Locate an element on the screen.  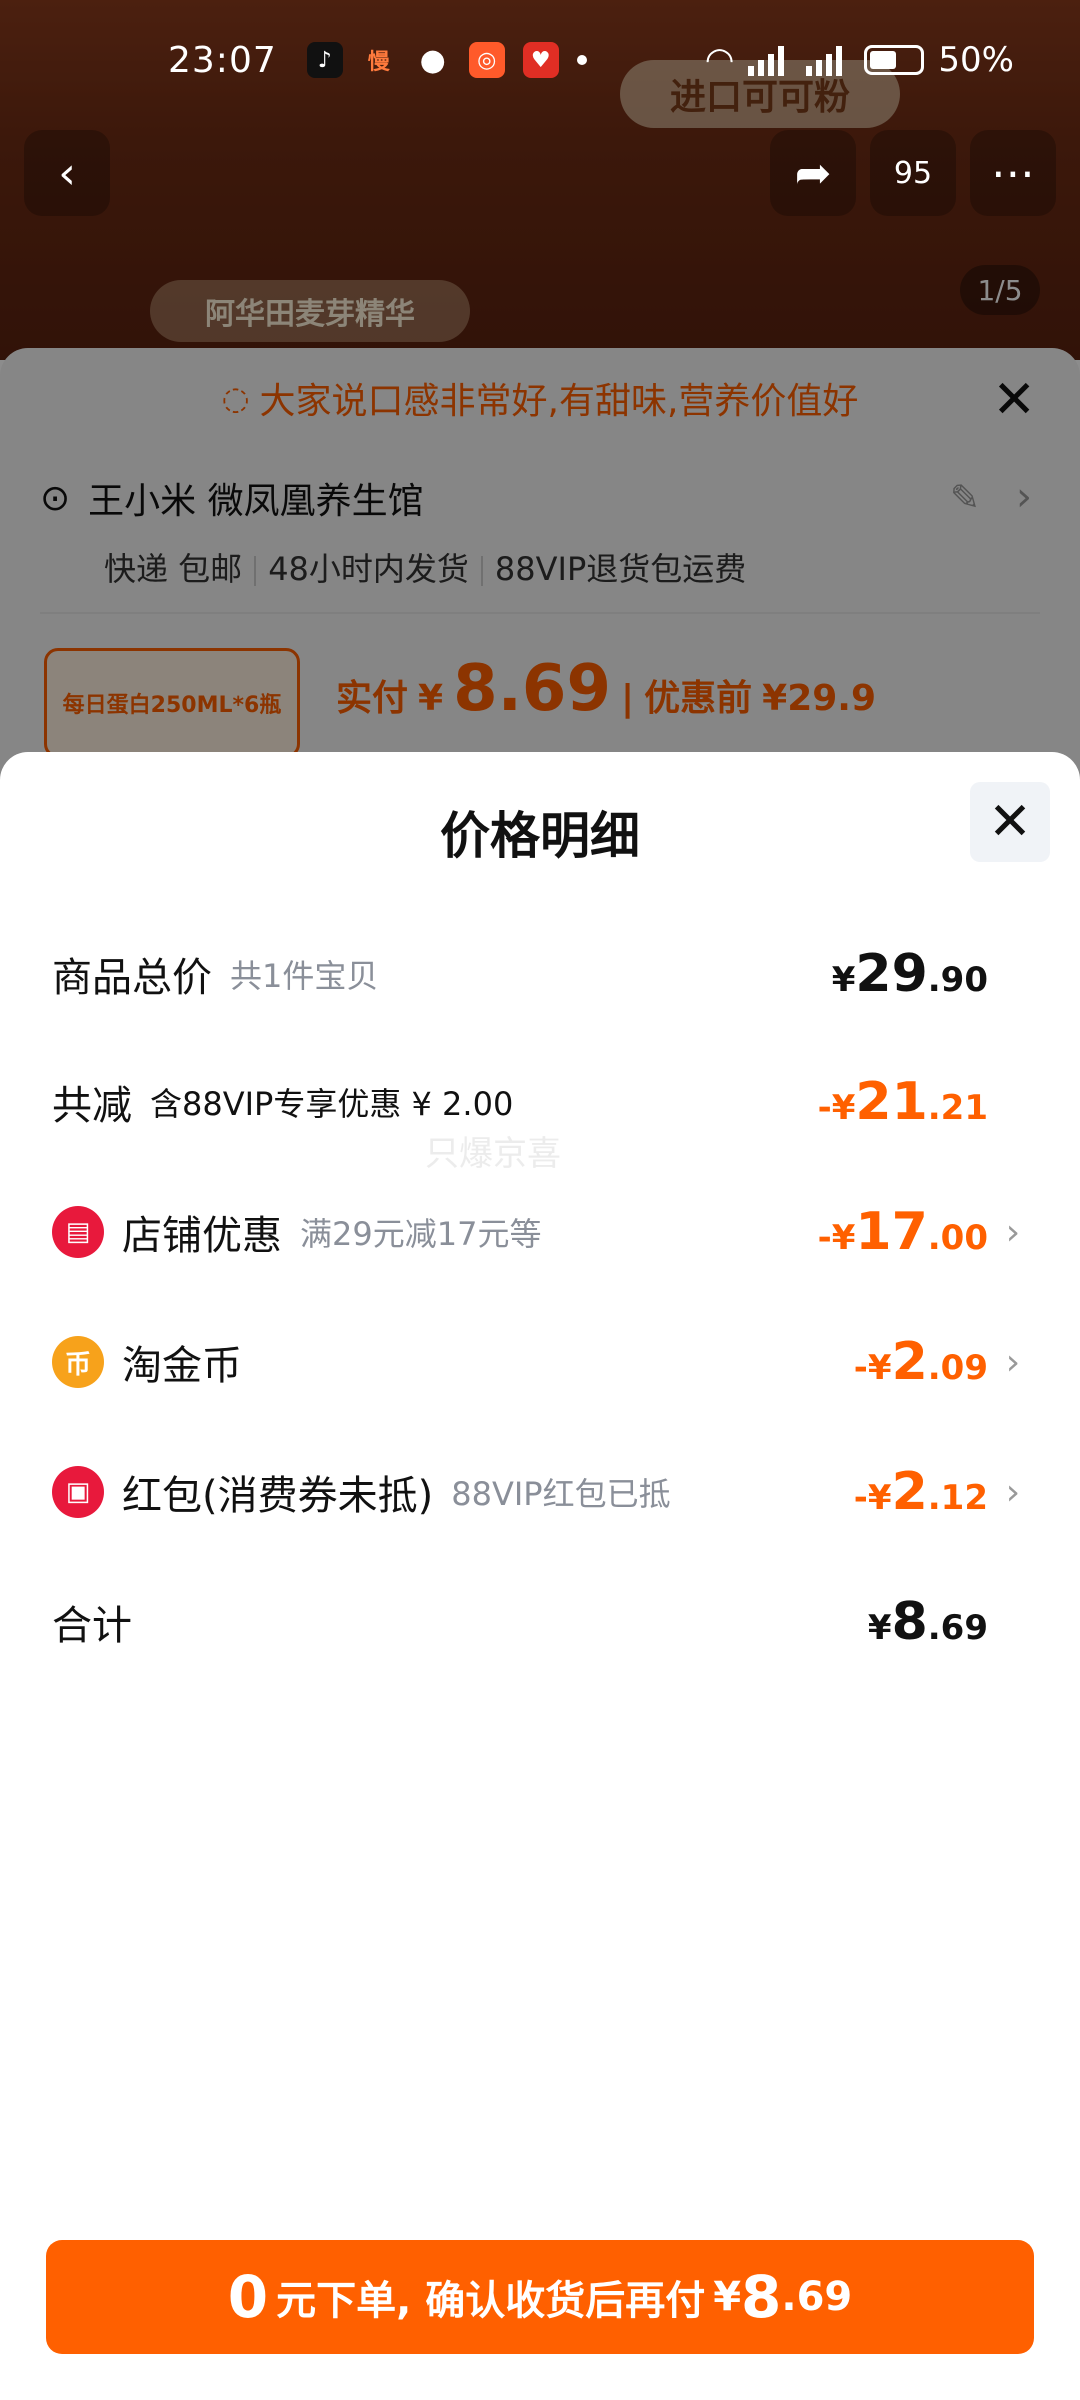
row-sub: 含88VIP专享优惠 ¥ 2.00 is located at coordinates (332, 1104).